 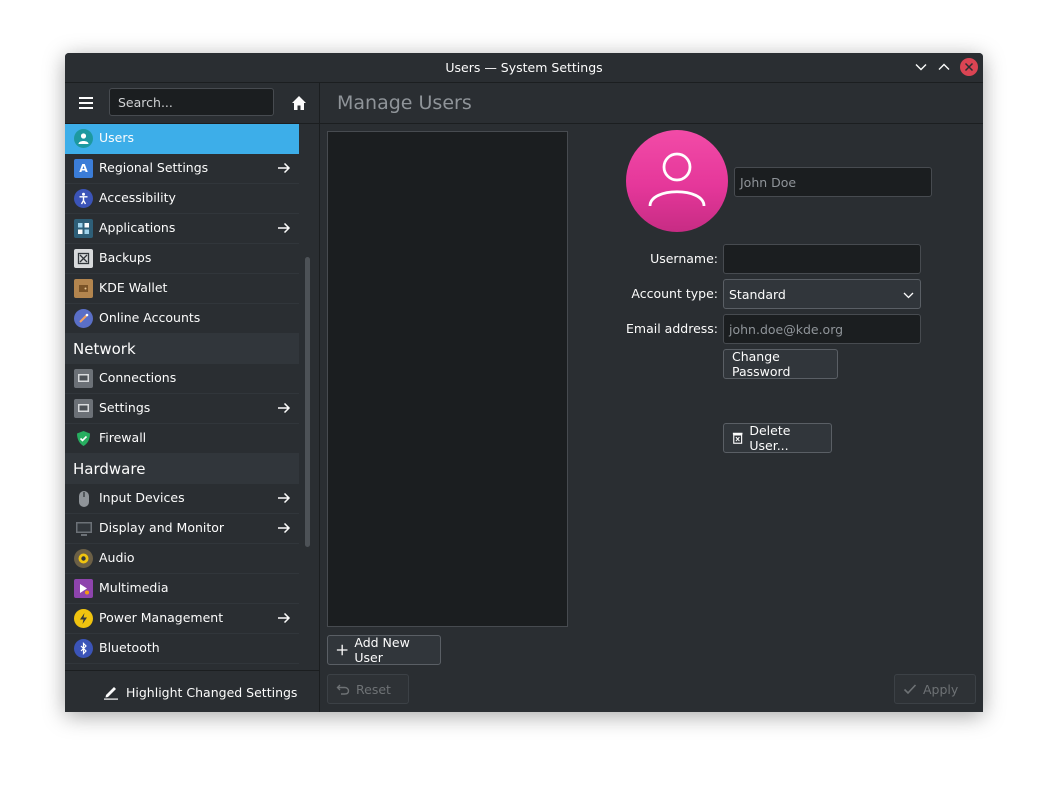 I want to click on multimedia-icon, so click(x=83, y=588).